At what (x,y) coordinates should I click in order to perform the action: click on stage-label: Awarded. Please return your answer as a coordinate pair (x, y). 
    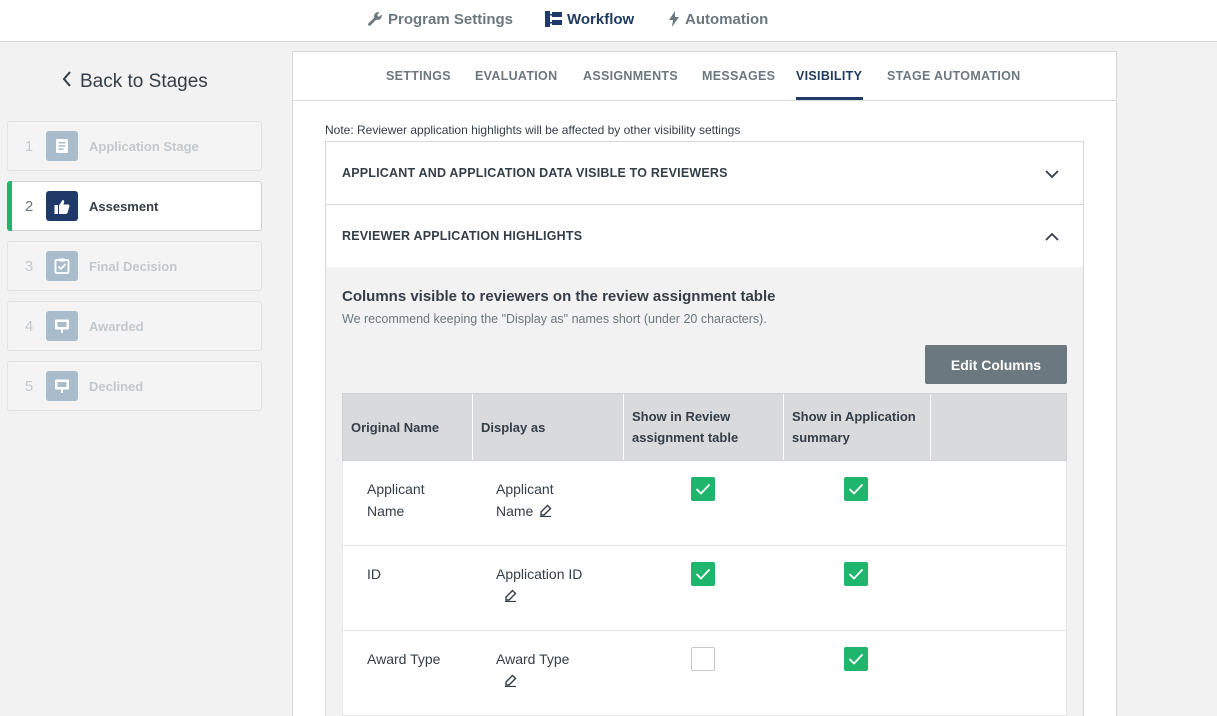
    Looking at the image, I should click on (116, 326).